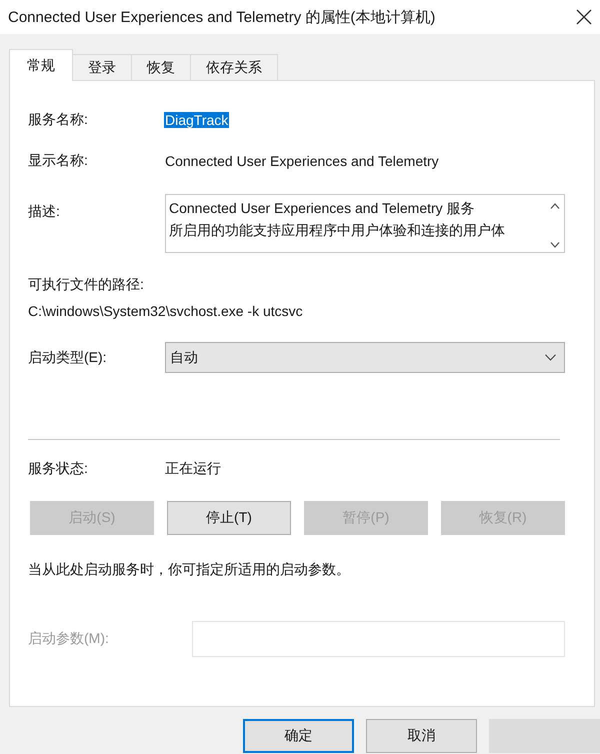 The image size is (600, 754). Describe the element at coordinates (337, 230) in the screenshot. I see `description-line: 所启用的功能支持应用程序中用户体验和连接的用户体` at that location.